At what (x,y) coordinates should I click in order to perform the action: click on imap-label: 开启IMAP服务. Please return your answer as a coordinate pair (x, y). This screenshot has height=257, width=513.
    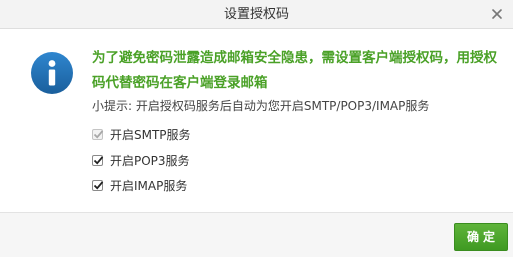
    Looking at the image, I should click on (148, 185).